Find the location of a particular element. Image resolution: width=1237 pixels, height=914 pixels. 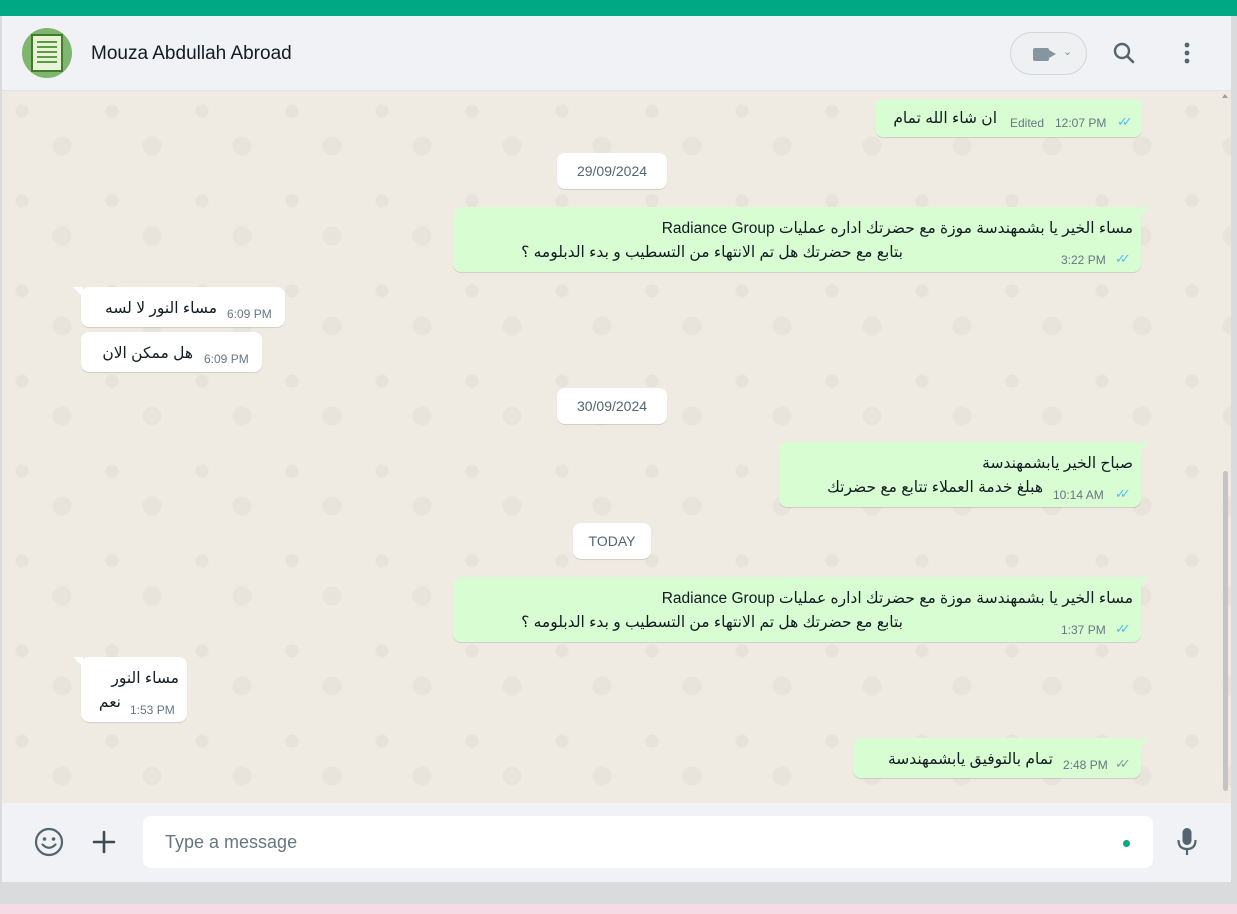

message-incoming: مساء النور نعم 1:53 PM is located at coordinates (130, 689).